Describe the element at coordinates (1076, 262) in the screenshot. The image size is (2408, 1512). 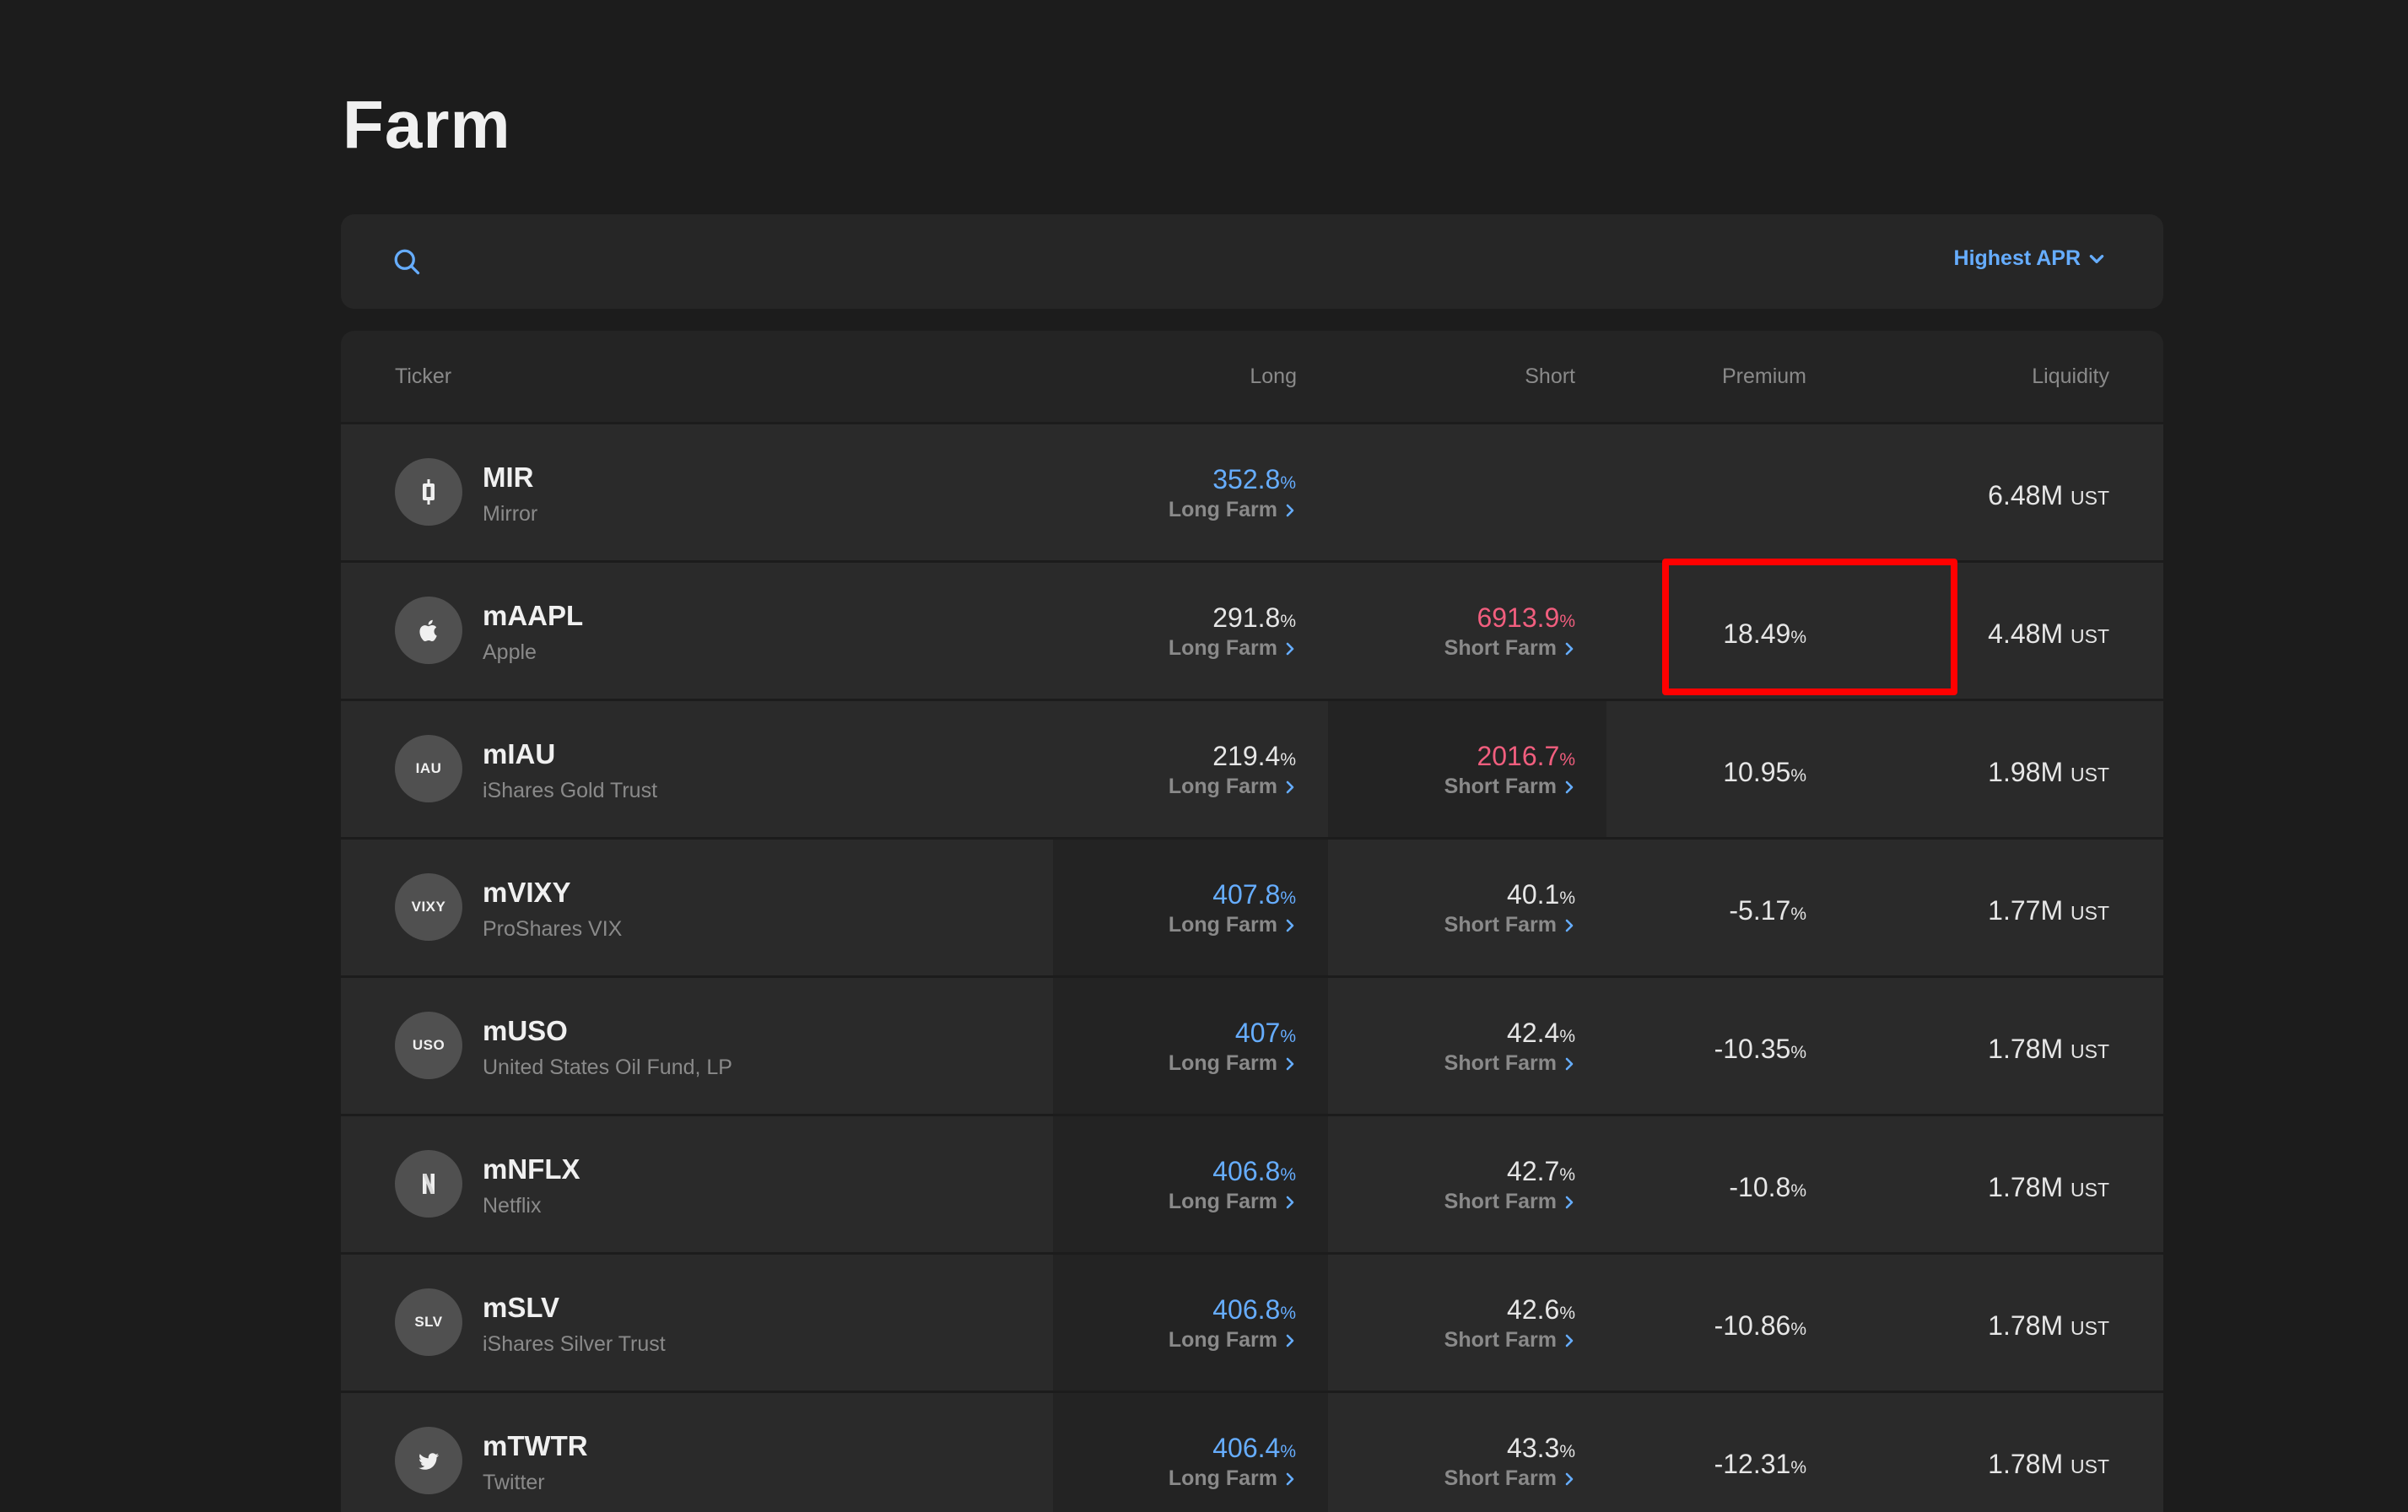
I see `search-input` at that location.